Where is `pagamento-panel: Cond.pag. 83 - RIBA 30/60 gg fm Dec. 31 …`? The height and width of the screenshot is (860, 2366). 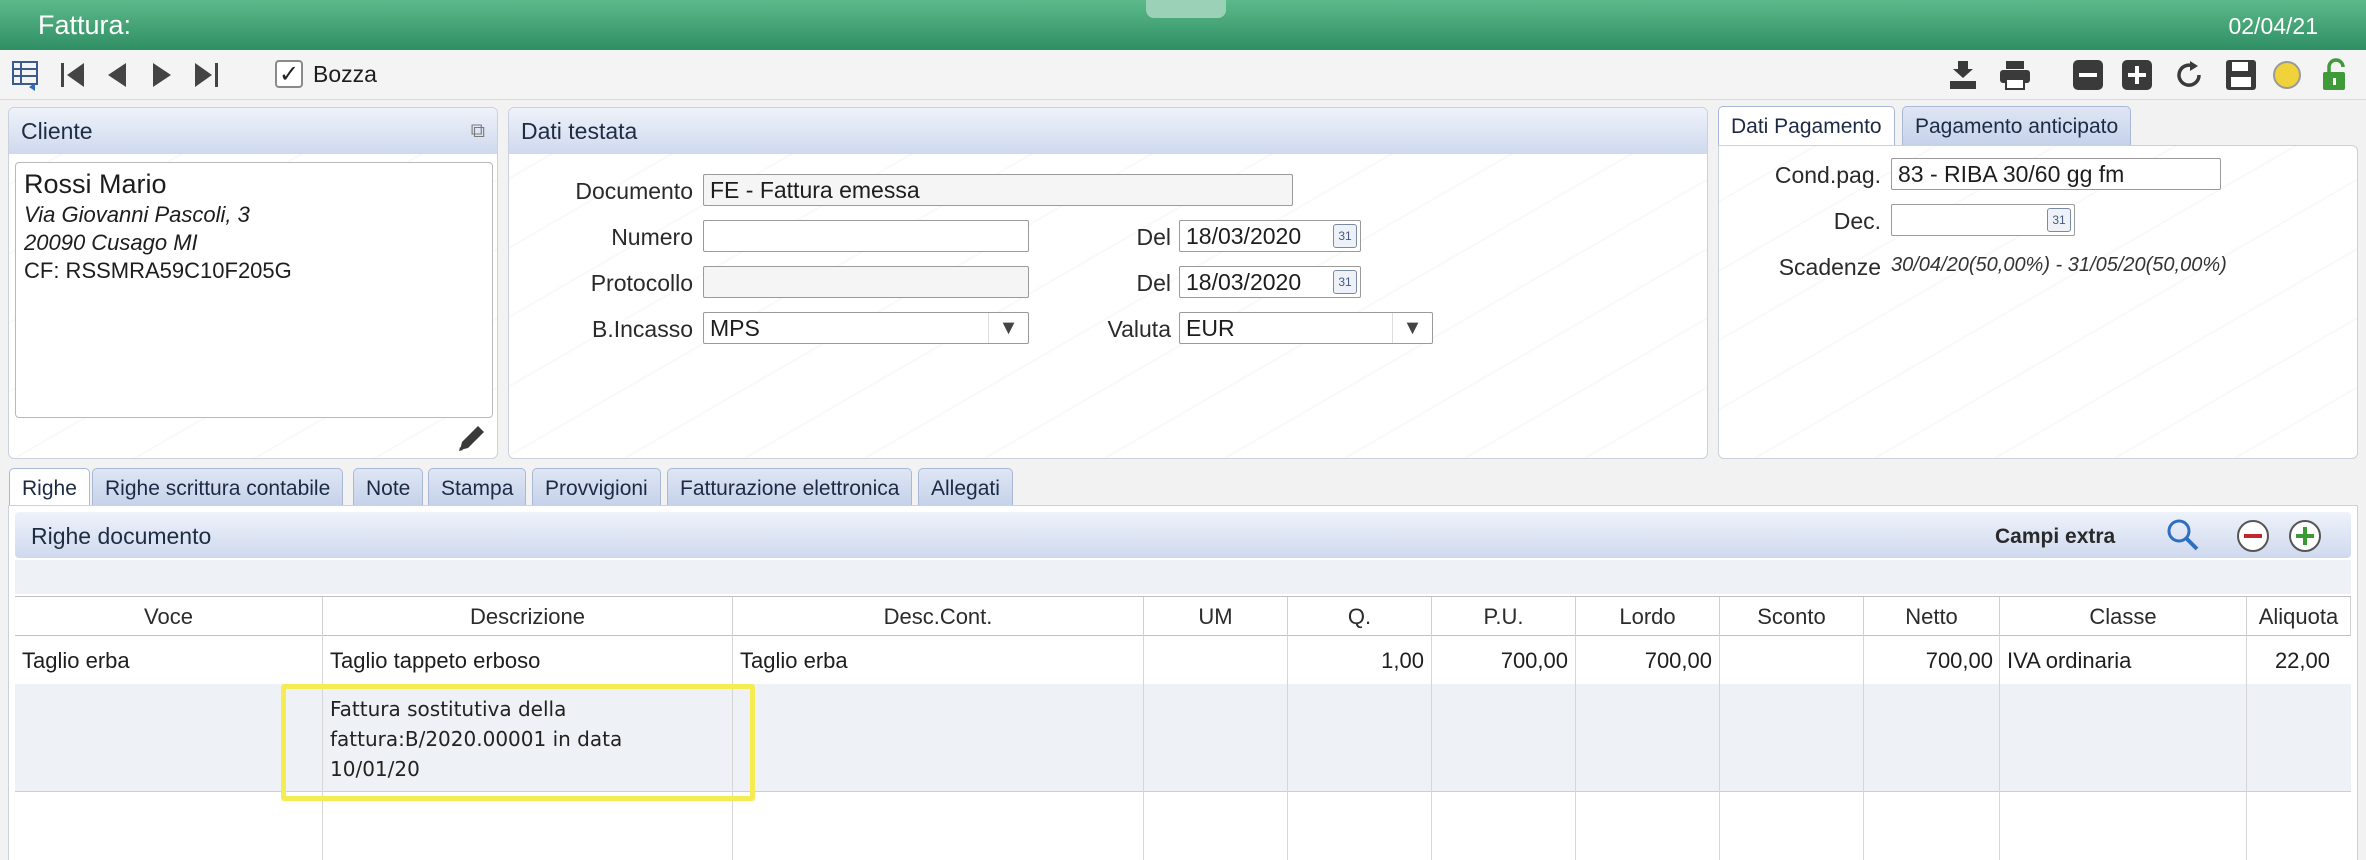 pagamento-panel: Cond.pag. 83 - RIBA 30/60 gg fm Dec. 31 … is located at coordinates (2038, 302).